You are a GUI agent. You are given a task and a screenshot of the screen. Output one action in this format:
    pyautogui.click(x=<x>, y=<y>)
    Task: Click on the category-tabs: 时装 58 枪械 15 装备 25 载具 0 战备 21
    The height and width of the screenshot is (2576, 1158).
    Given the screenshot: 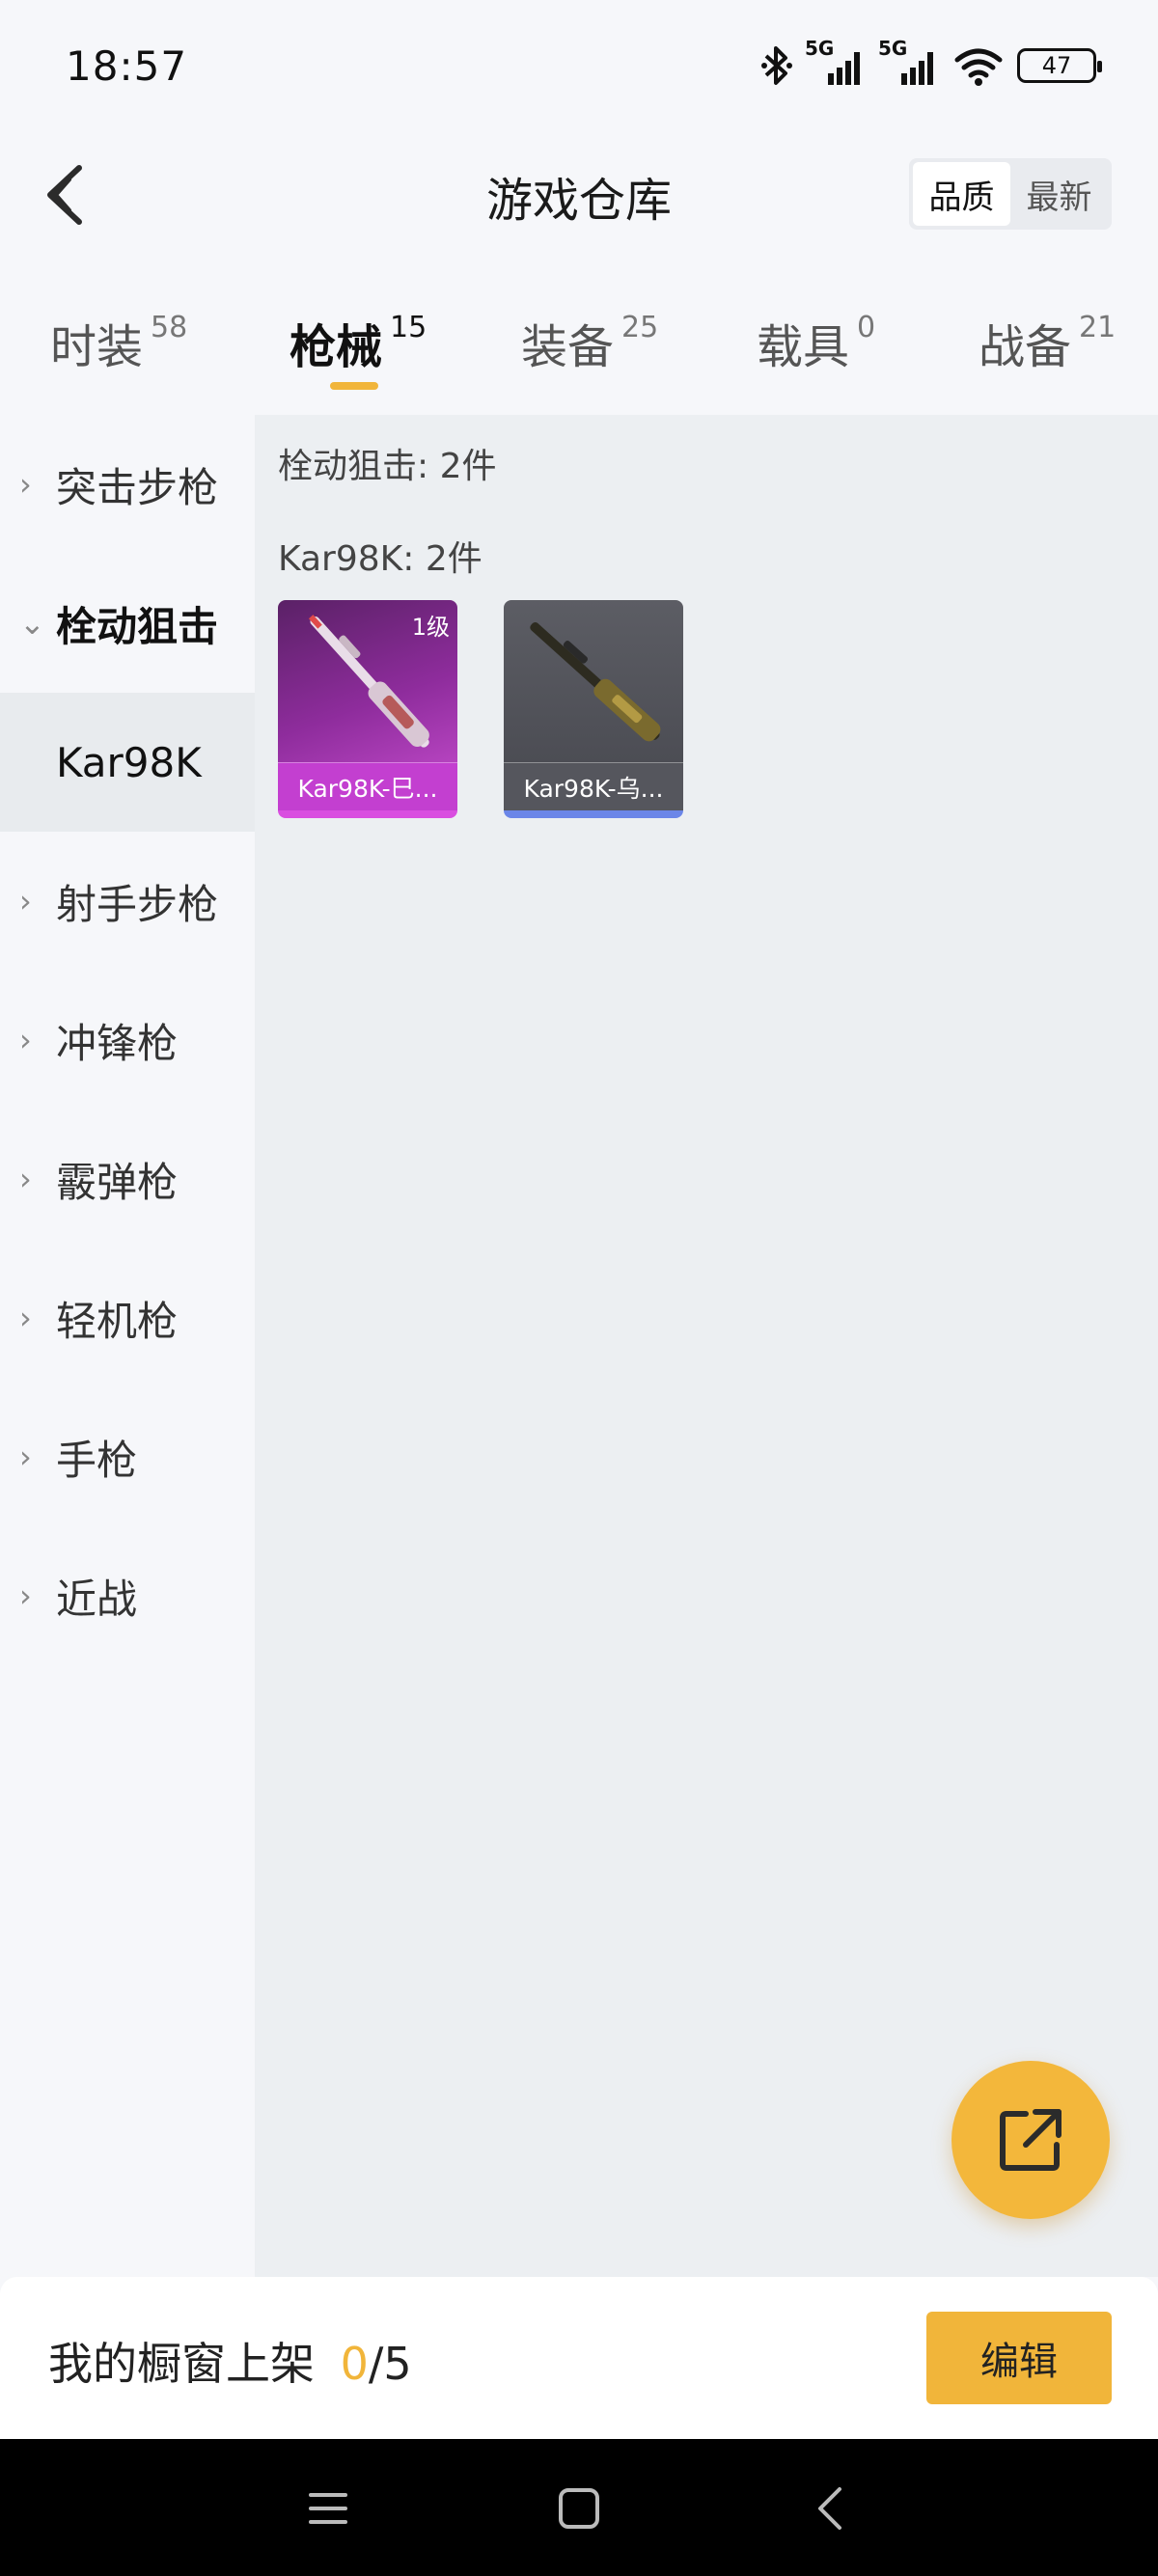 What is the action you would take?
    pyautogui.click(x=579, y=343)
    